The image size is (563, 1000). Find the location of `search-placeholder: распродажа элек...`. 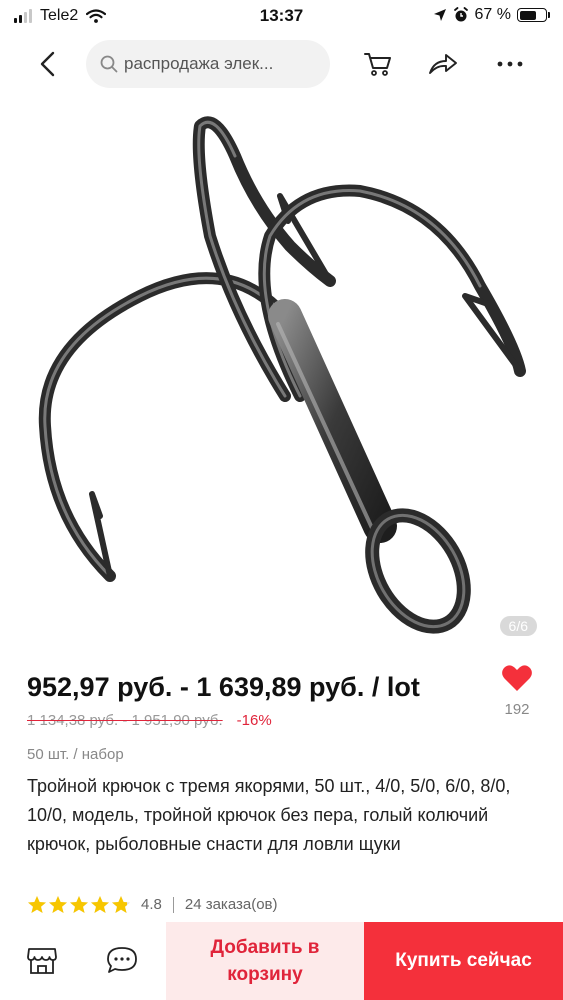

search-placeholder: распродажа элек... is located at coordinates (199, 63).